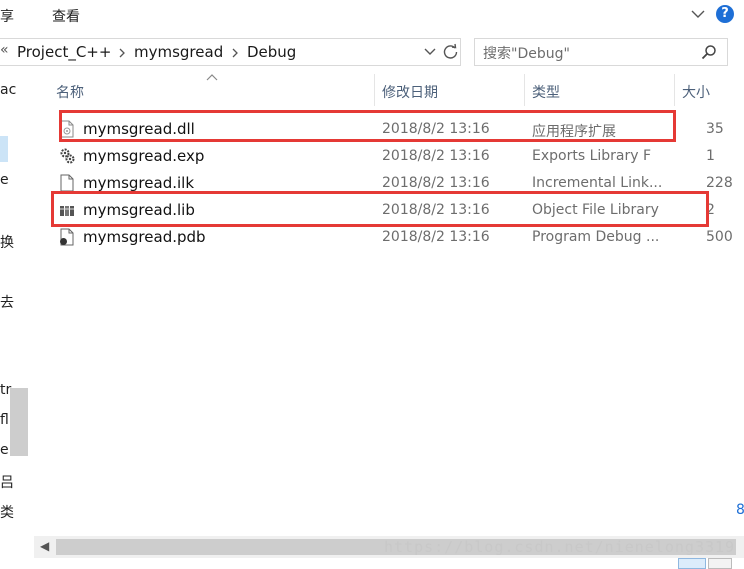  What do you see at coordinates (138, 183) in the screenshot?
I see `file-name: mymsgread.ilk` at bounding box center [138, 183].